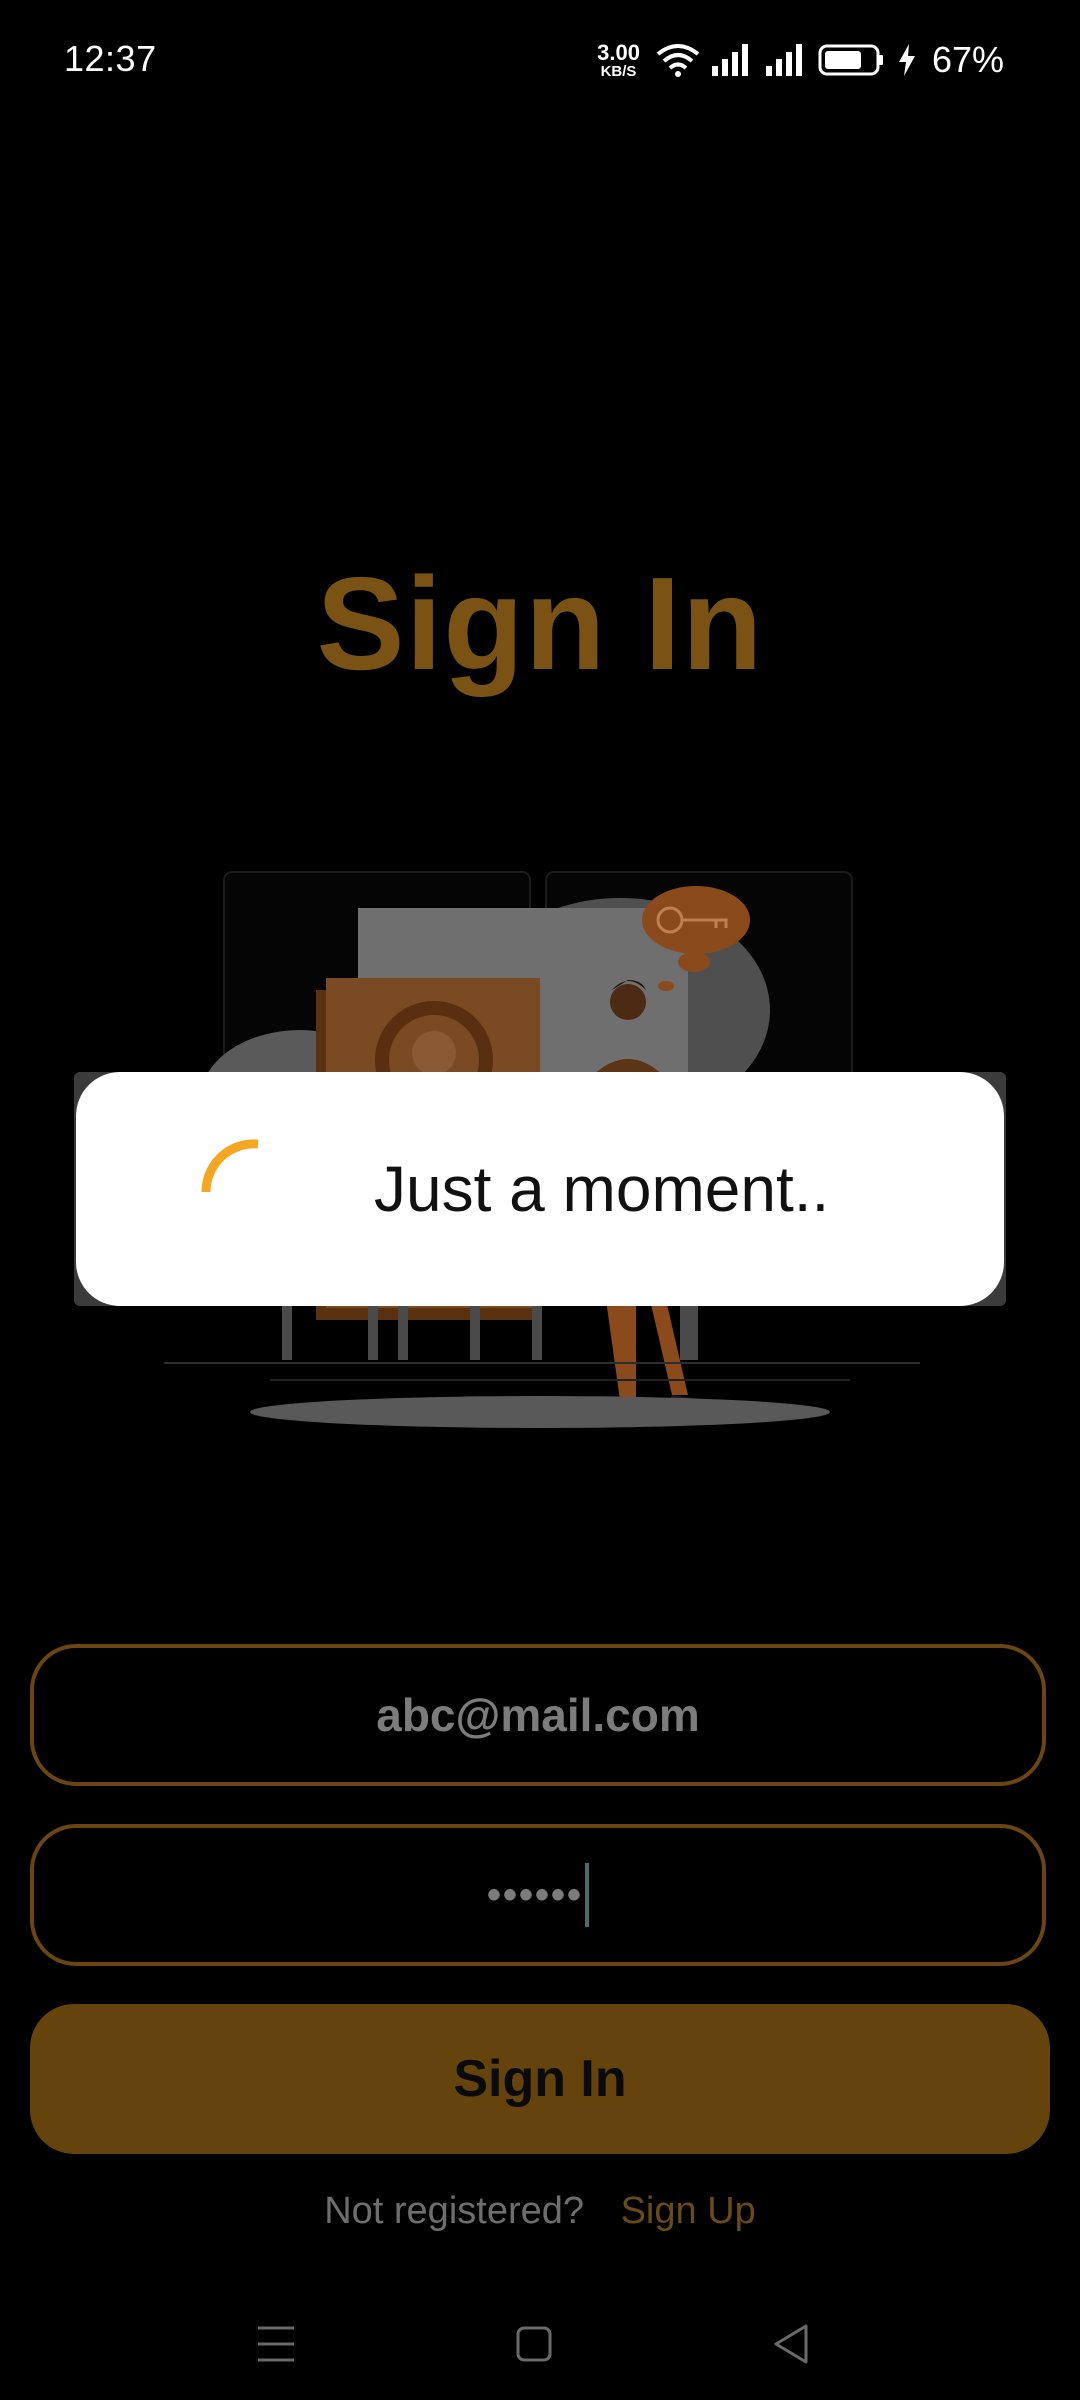 The width and height of the screenshot is (1080, 2400). I want to click on wifi-icon, so click(678, 60).